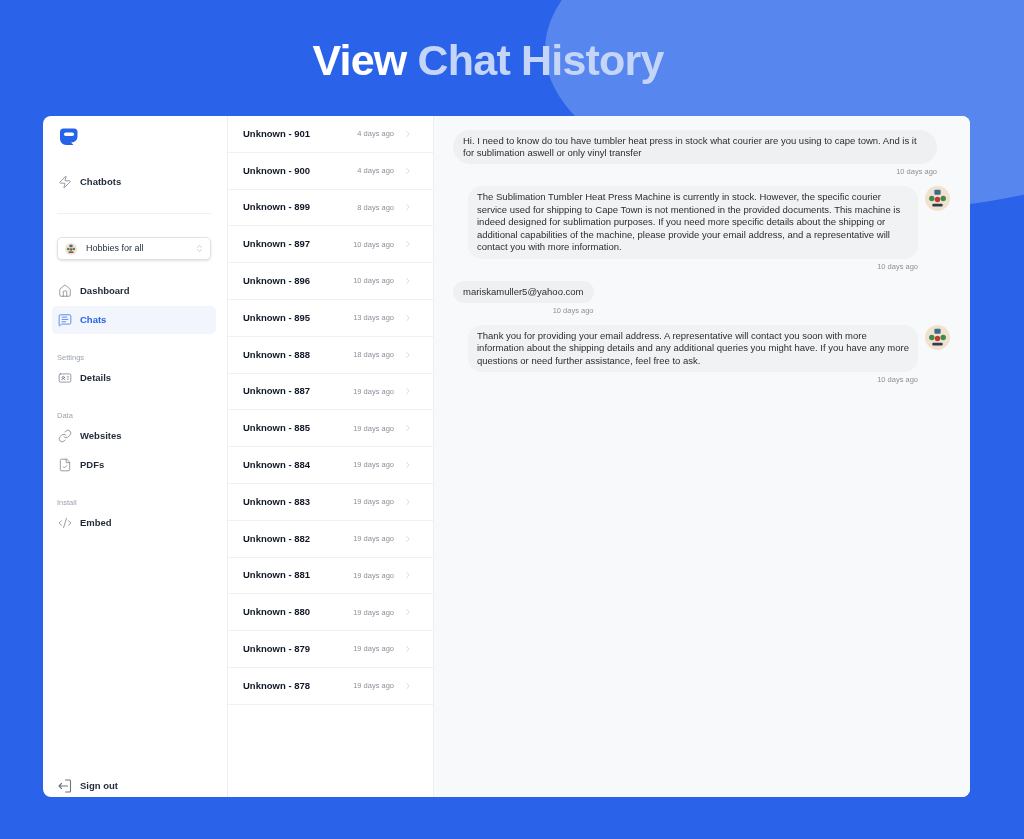  What do you see at coordinates (277, 317) in the screenshot?
I see `contact-name: Unknown - 895` at bounding box center [277, 317].